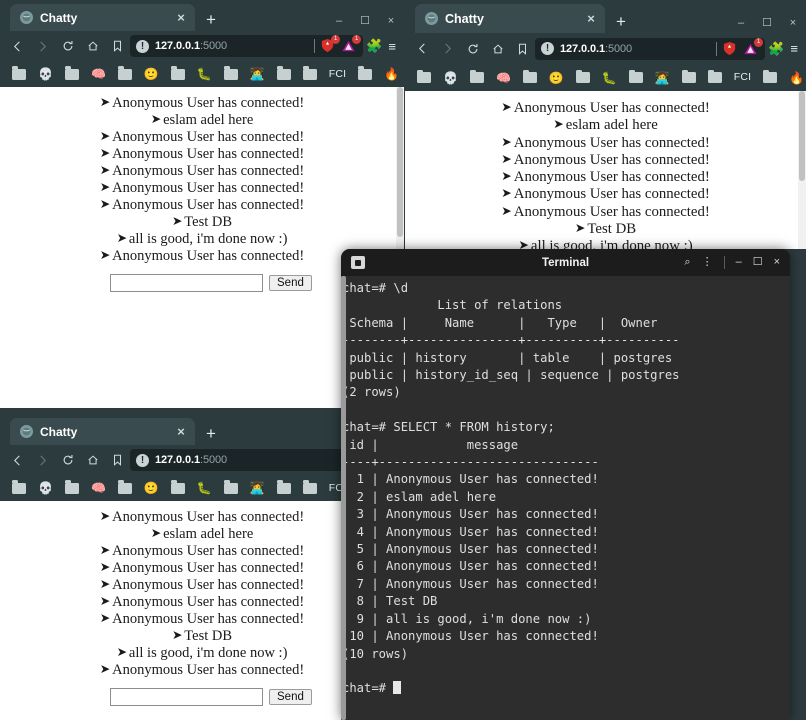 The width and height of the screenshot is (806, 720). Describe the element at coordinates (707, 262) in the screenshot. I see `menu-icon: ⋮` at that location.